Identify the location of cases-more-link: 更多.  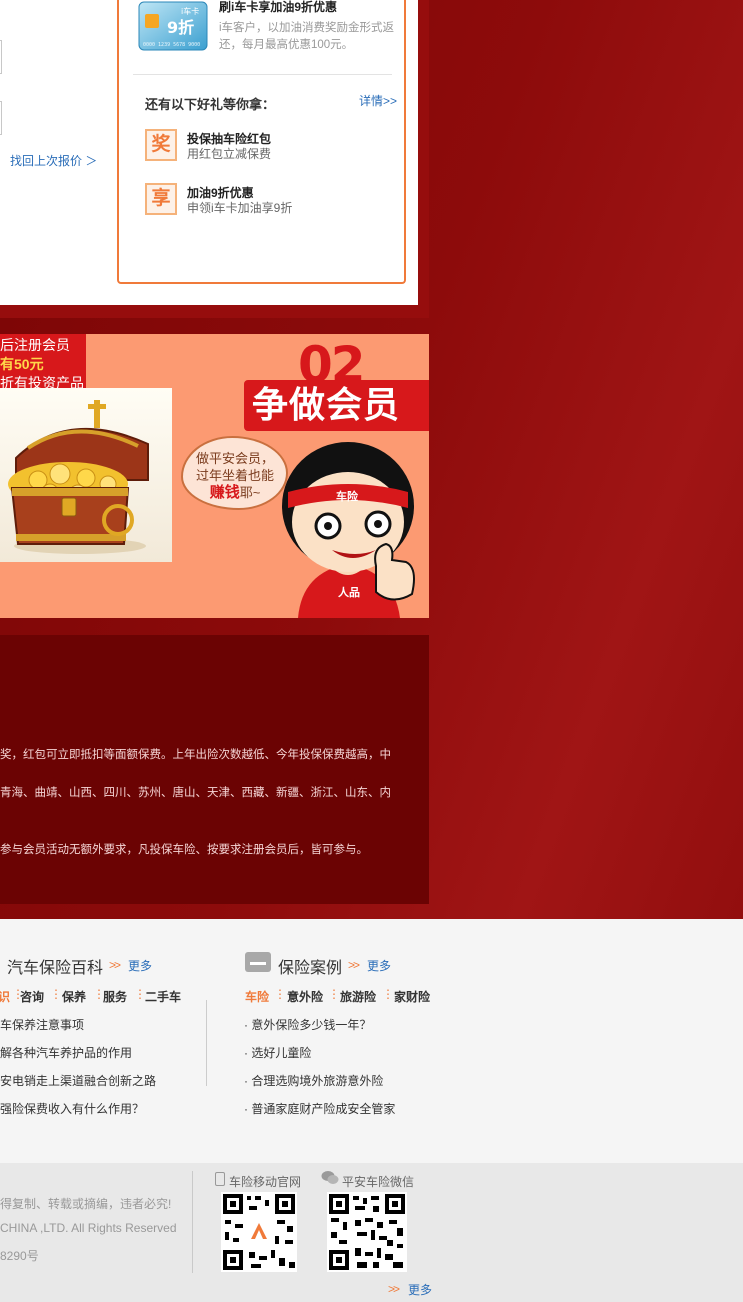
(379, 965).